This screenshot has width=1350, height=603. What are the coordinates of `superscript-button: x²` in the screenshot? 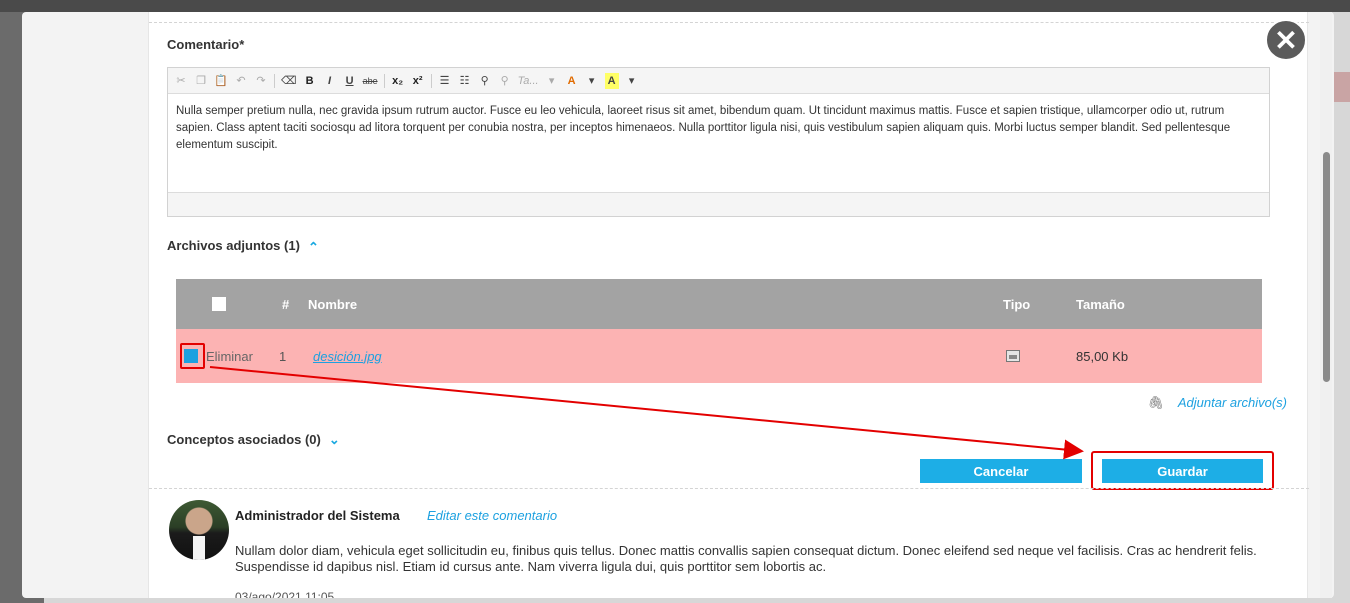 It's located at (418, 81).